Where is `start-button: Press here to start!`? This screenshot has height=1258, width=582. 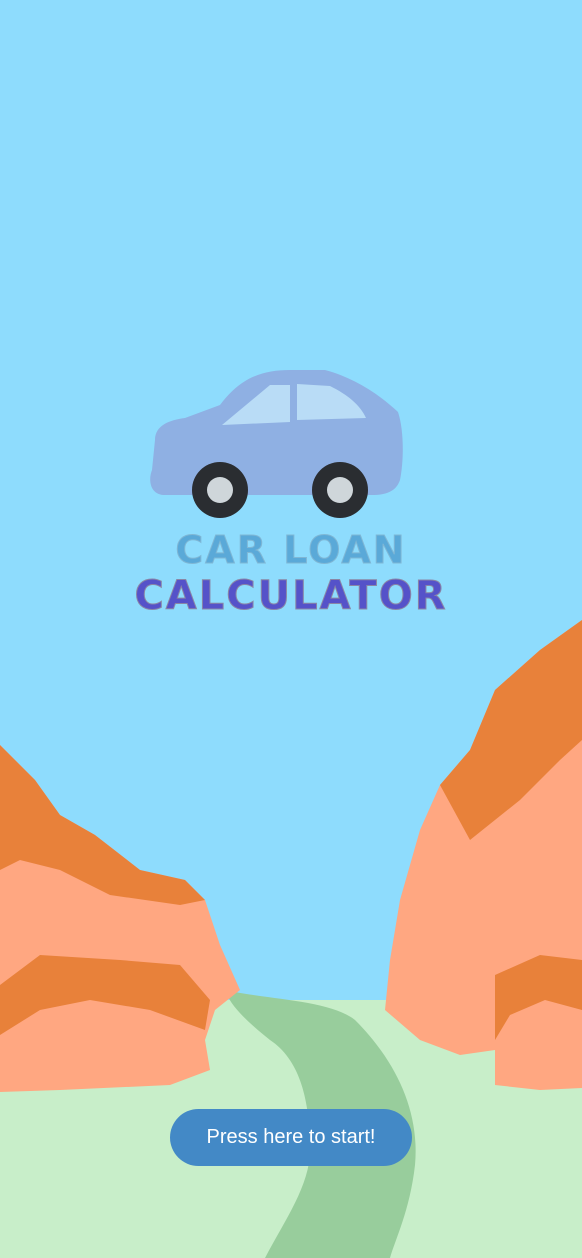 start-button: Press here to start! is located at coordinates (291, 1137).